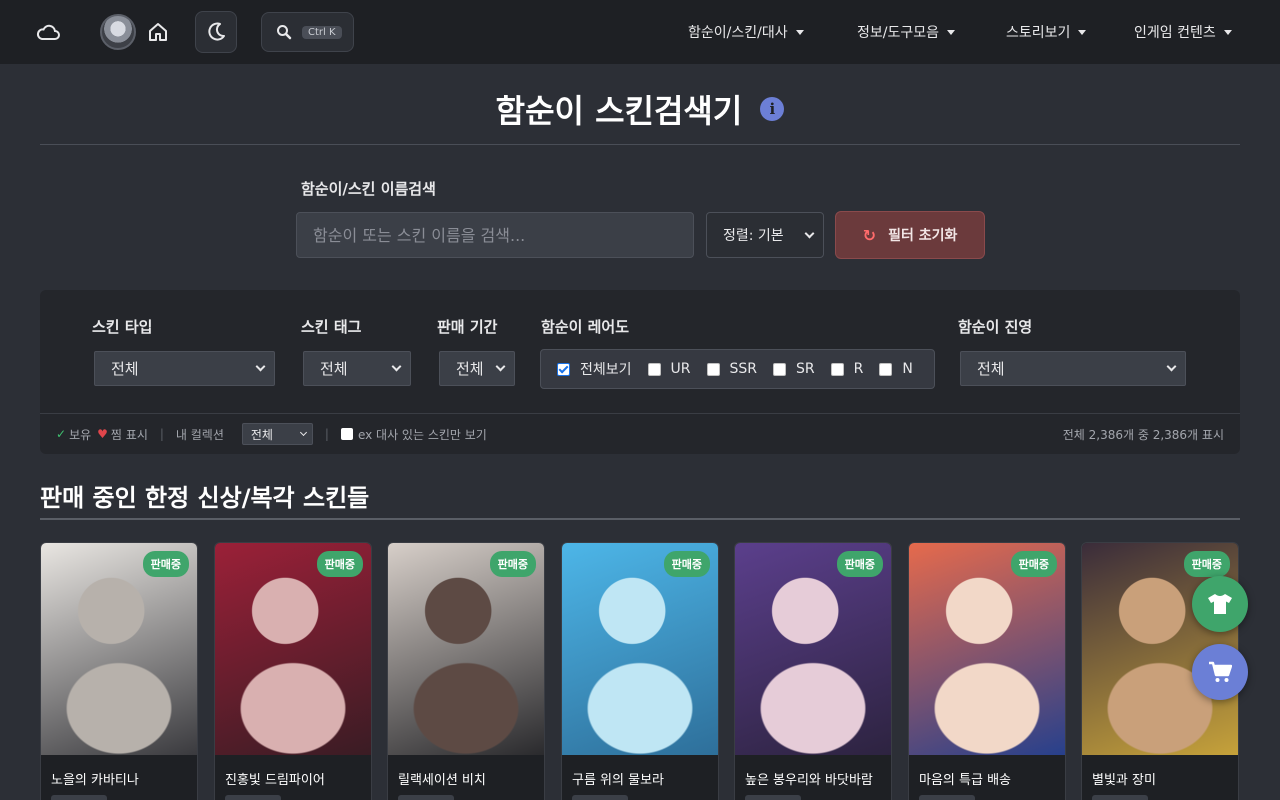  Describe the element at coordinates (442, 780) in the screenshot. I see `skin-name: 릴랙세이션 비치` at that location.